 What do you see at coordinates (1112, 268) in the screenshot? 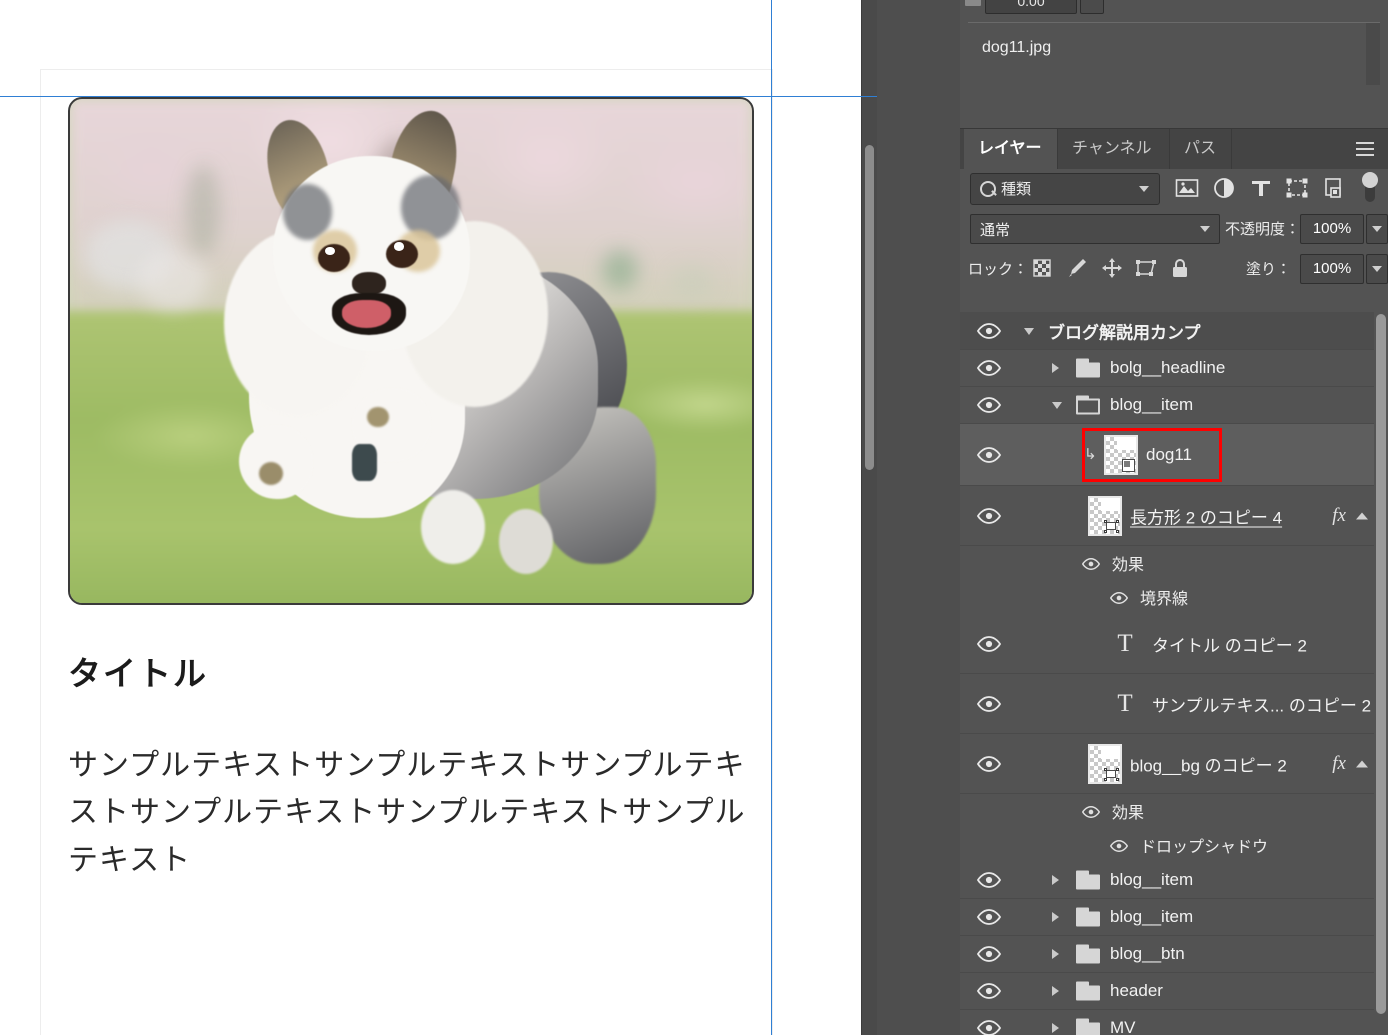
I see `lock-position-icon` at bounding box center [1112, 268].